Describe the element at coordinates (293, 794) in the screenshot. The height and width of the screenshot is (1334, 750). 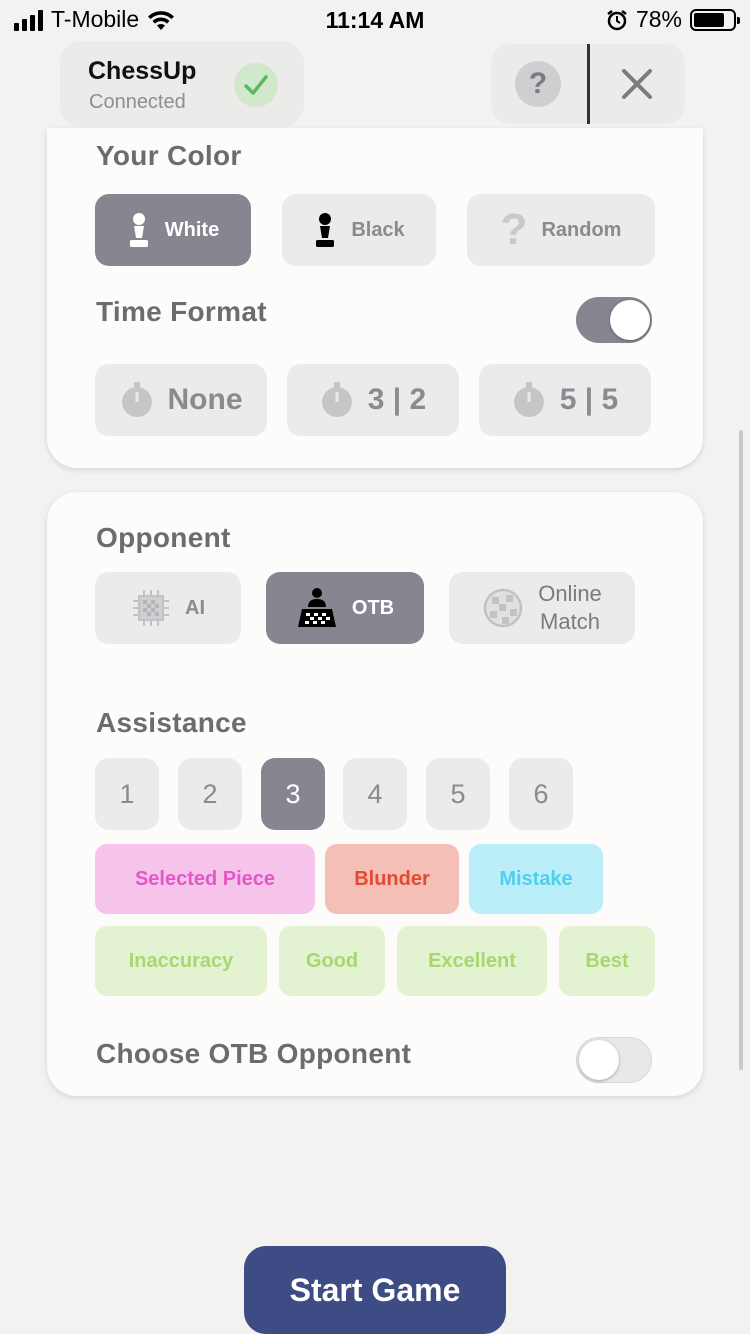
I see `assistance-level-3: 3` at that location.